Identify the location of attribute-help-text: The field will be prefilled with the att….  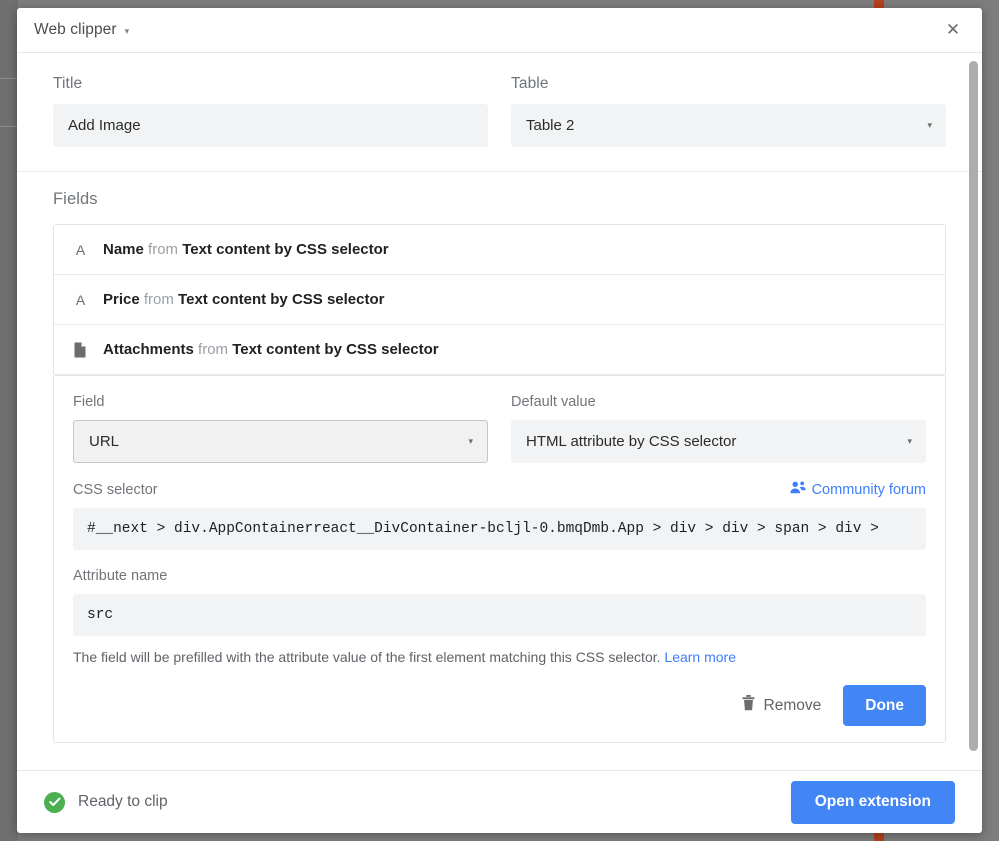
(499, 657).